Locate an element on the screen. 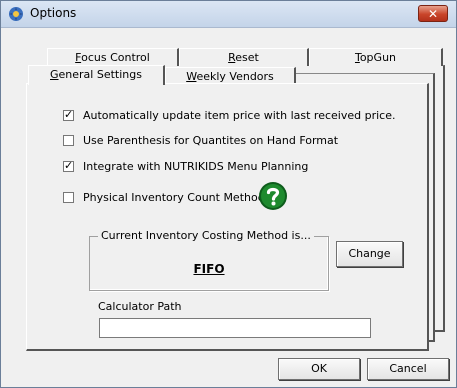 The image size is (457, 388). cancel-button: Cancel is located at coordinates (408, 369).